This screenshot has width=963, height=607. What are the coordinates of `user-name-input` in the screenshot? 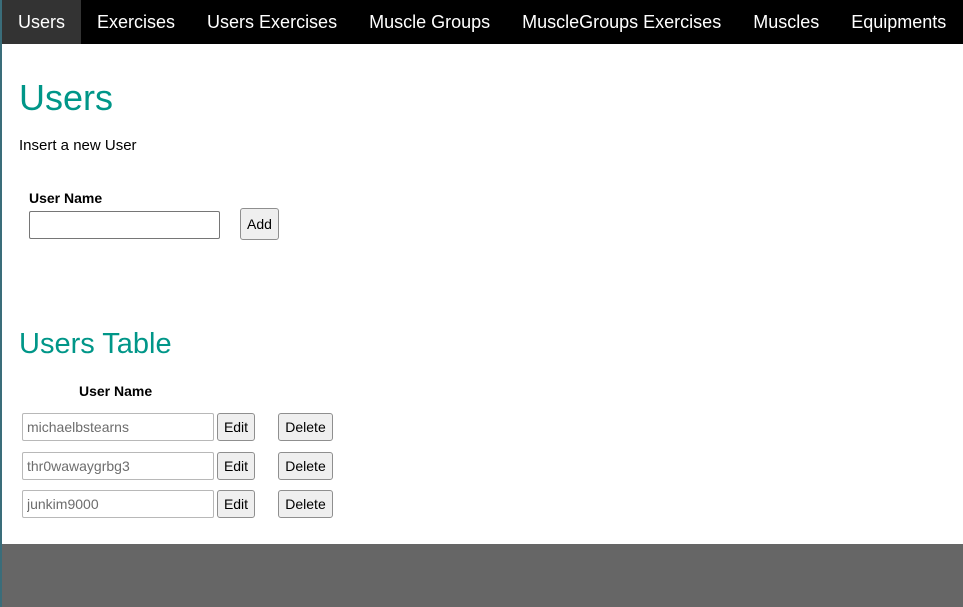 It's located at (124, 225).